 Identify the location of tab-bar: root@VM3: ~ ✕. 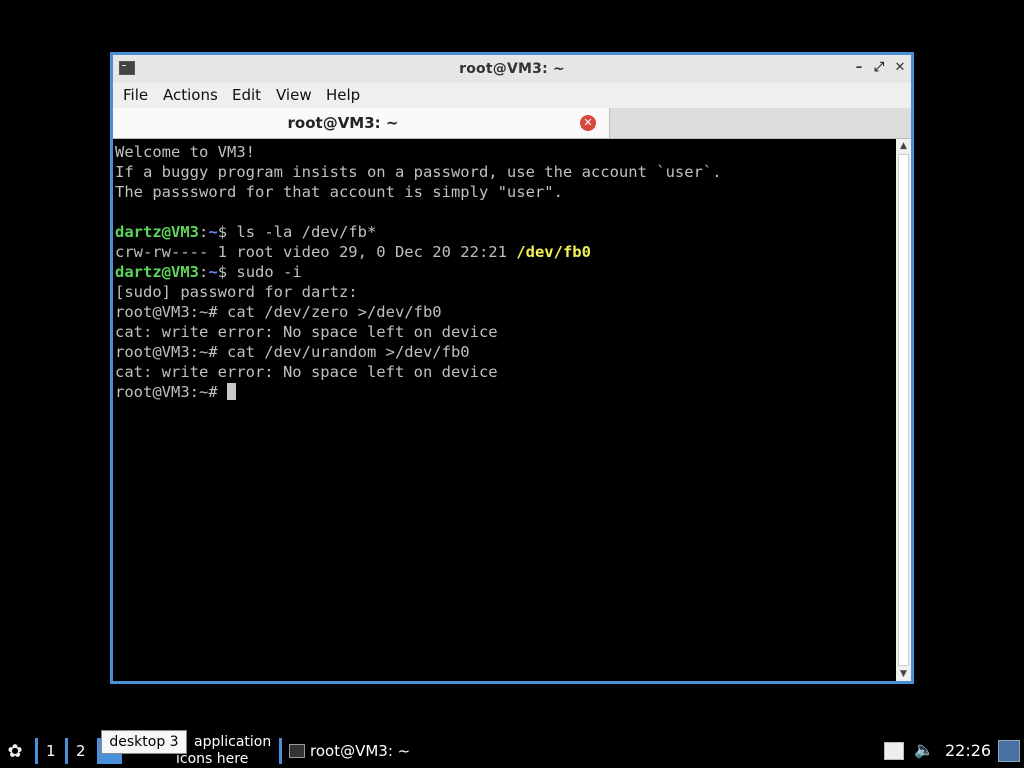
(512, 123).